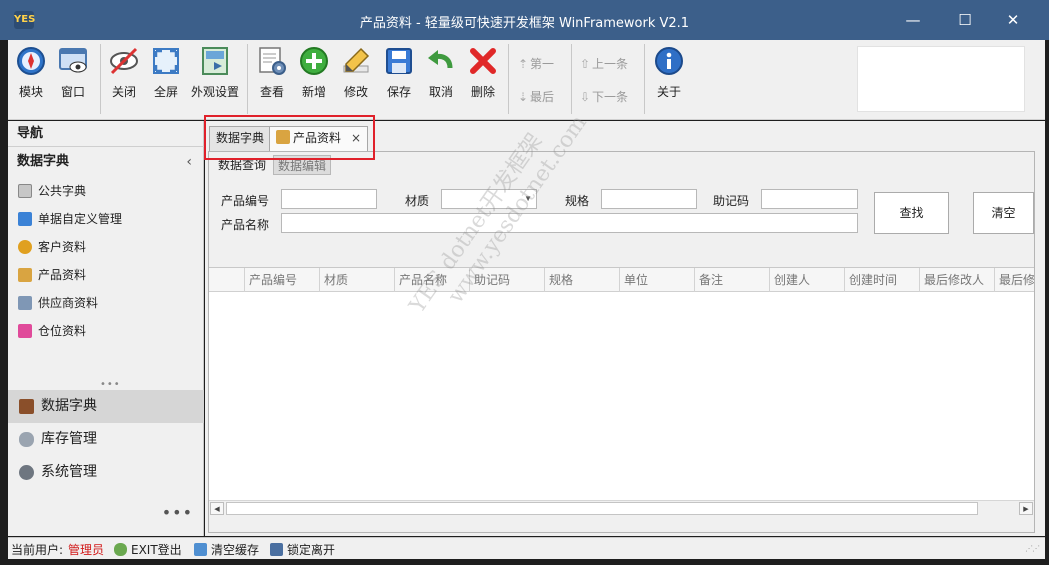 The image size is (1049, 565). What do you see at coordinates (329, 199) in the screenshot?
I see `product-code-input` at bounding box center [329, 199].